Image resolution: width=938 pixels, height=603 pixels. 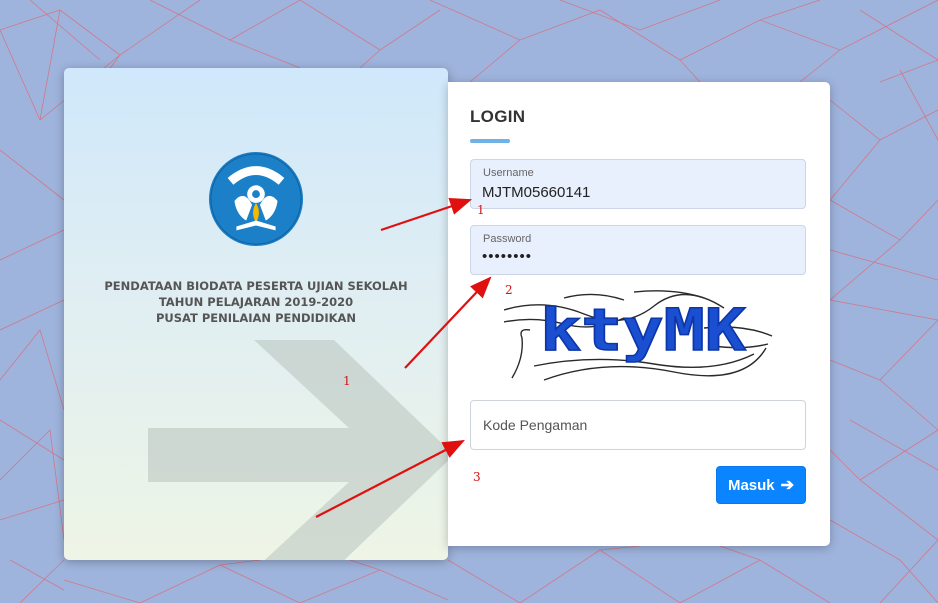 I want to click on title-line-2: TAHUN PELAJARAN 2019-2020, so click(x=256, y=302).